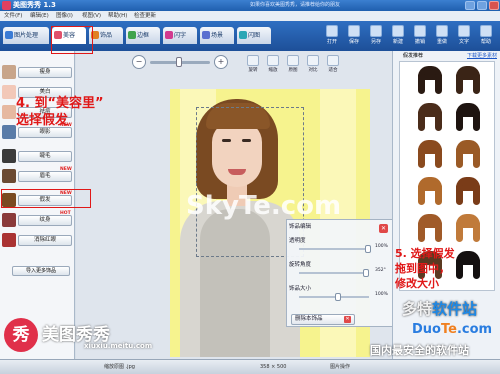 This screenshot has height=374, width=500. Describe the element at coordinates (334, 249) in the screenshot. I see `opacity-slider` at that location.